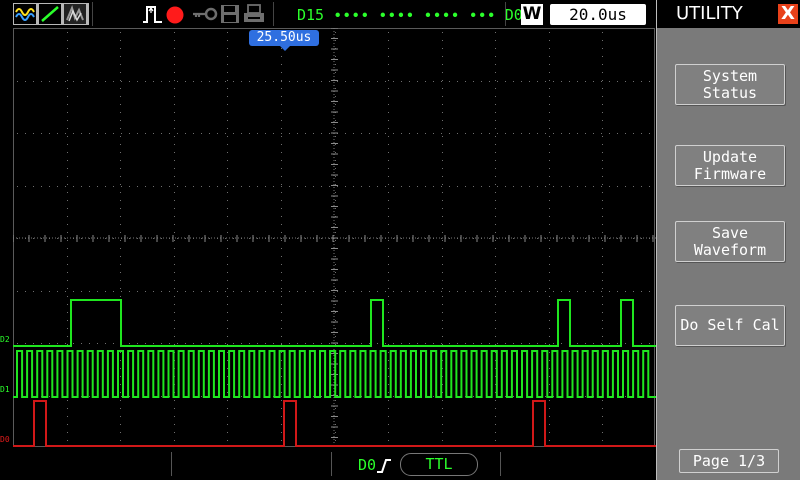 The height and width of the screenshot is (480, 800). I want to click on waveform-display-icon, so click(25, 14).